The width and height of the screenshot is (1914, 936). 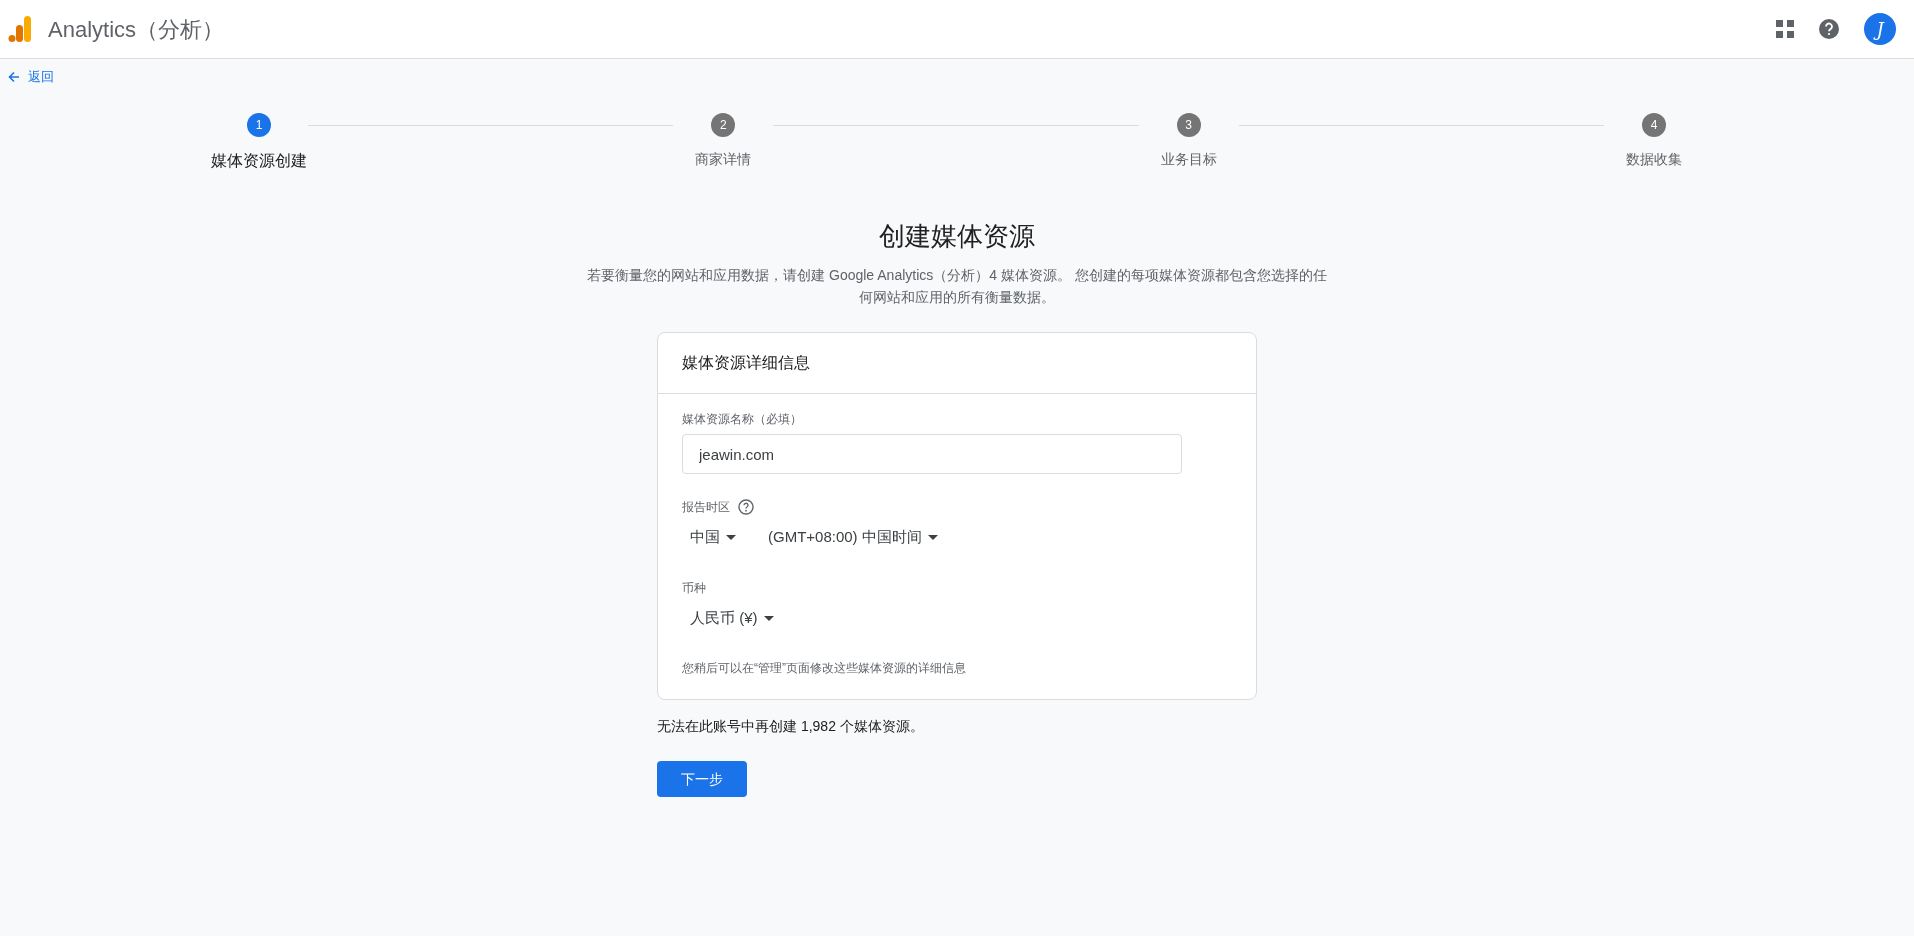 What do you see at coordinates (713, 537) in the screenshot?
I see `country-dropdown: 中国` at bounding box center [713, 537].